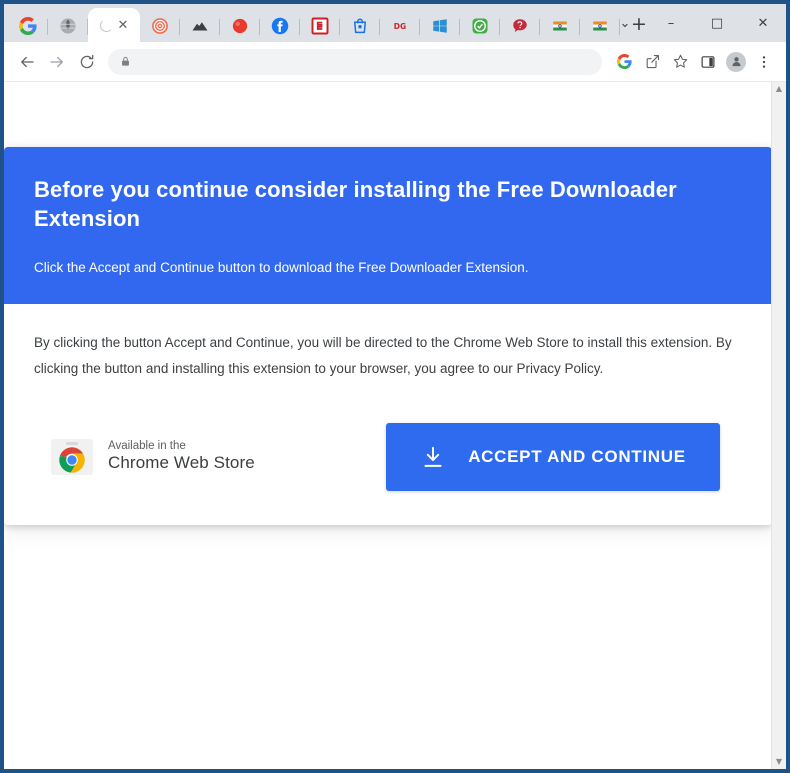  I want to click on tab-spiral-favicon, so click(160, 26).